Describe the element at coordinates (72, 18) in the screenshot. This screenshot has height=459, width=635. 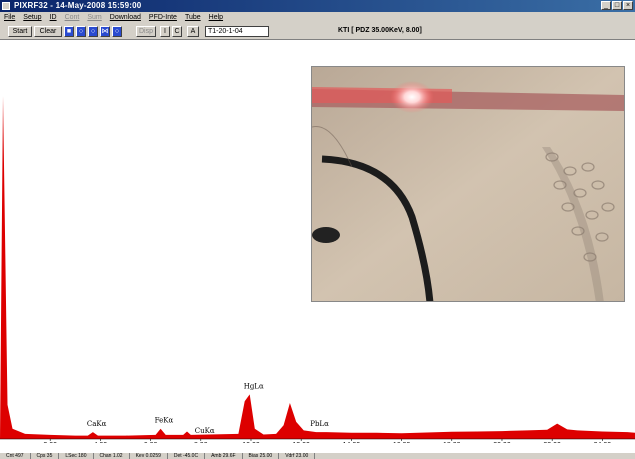
I see `menu-cont: Cont` at that location.